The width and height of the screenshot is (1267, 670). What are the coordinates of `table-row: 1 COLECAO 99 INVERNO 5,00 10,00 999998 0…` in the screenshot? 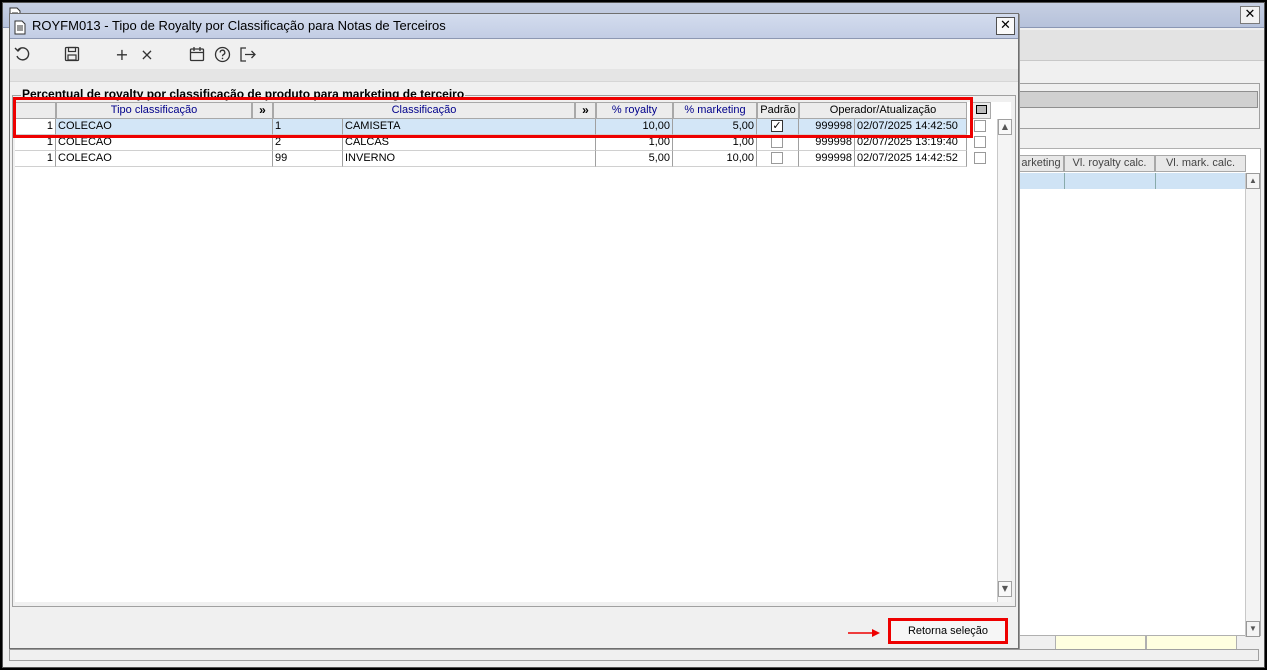 It's located at (506, 159).